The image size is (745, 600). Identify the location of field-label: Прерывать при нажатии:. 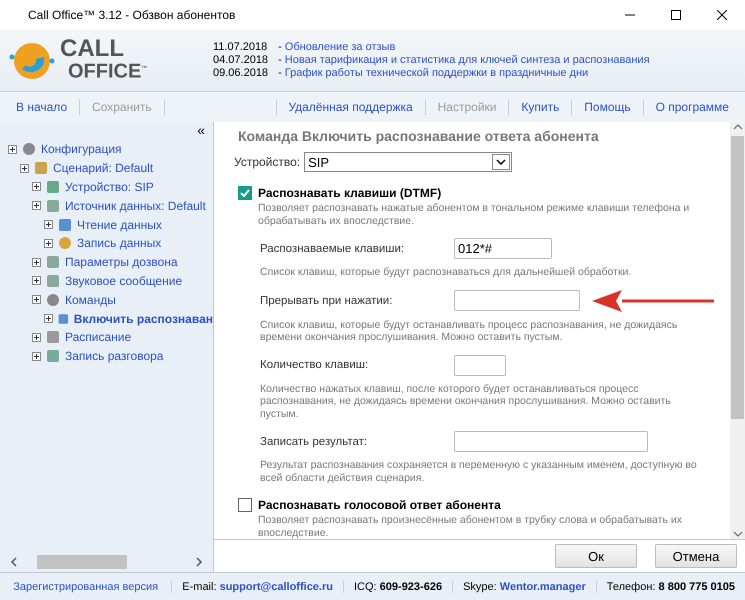
(327, 300).